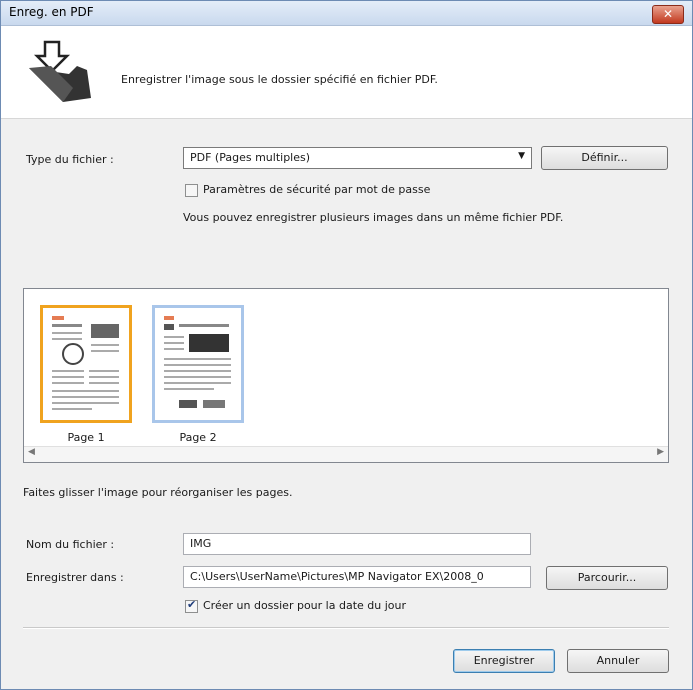 The height and width of the screenshot is (690, 693). I want to click on date-folder-label: Créer un dossier pour la date du jour, so click(305, 605).